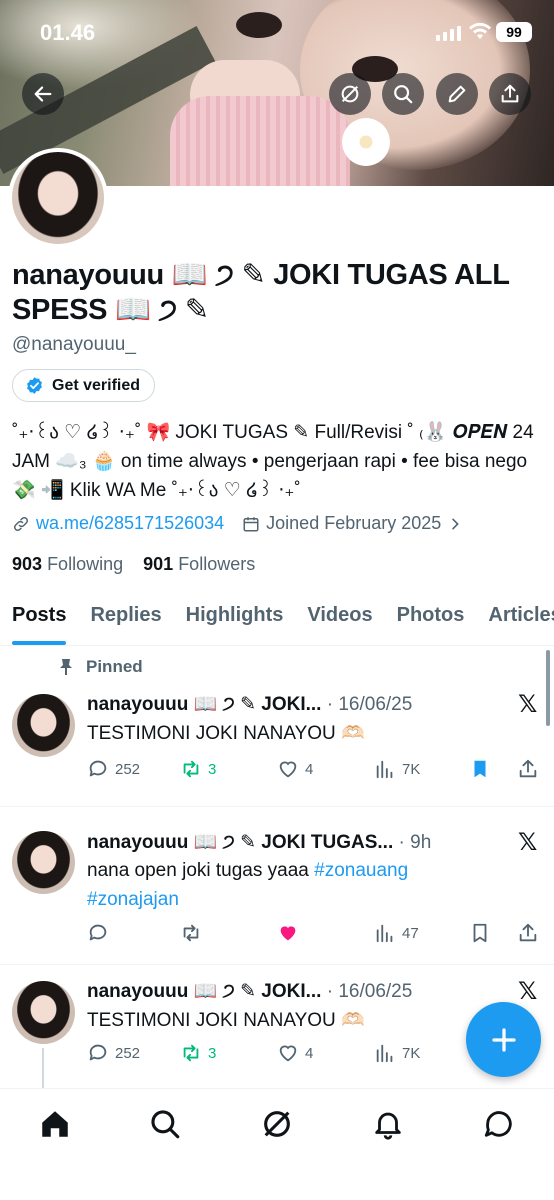  Describe the element at coordinates (388, 1124) in the screenshot. I see `bell-icon` at that location.